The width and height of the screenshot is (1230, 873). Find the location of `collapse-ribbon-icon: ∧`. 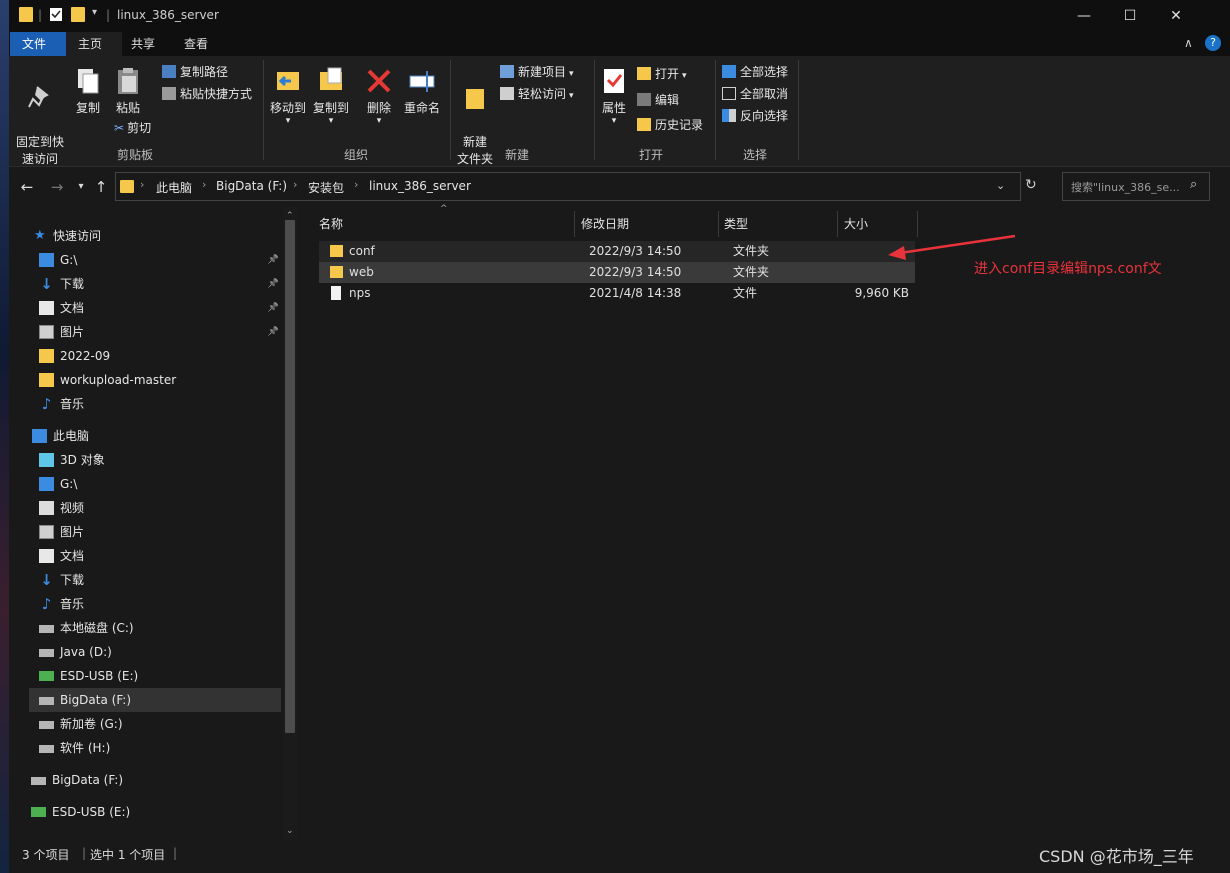

collapse-ribbon-icon: ∧ is located at coordinates (1188, 43).